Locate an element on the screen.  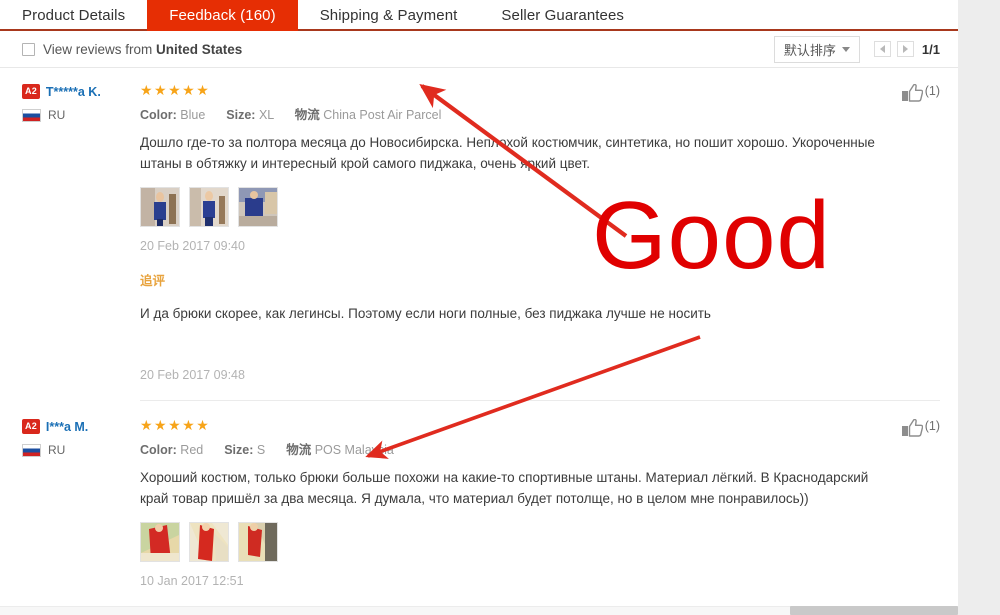
review-date: 20 Feb 2017 09:40 is located at coordinates (192, 246).